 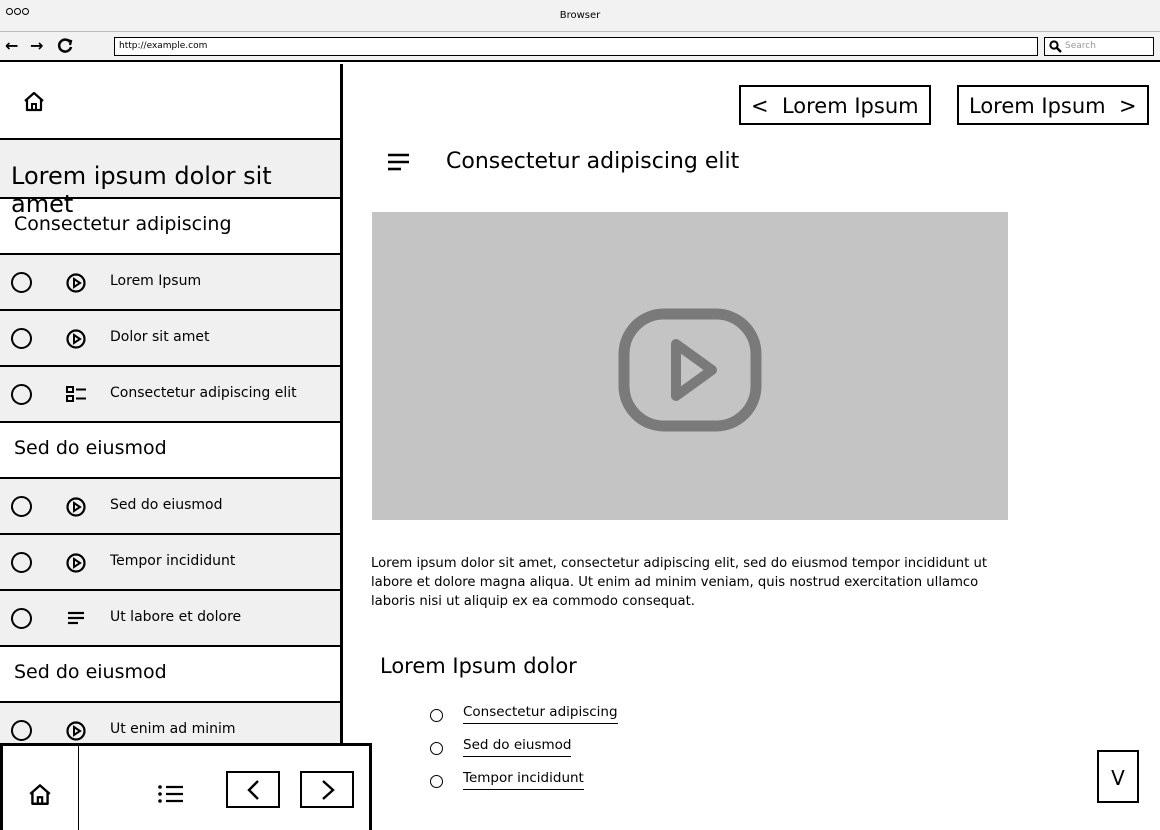 What do you see at coordinates (517, 747) in the screenshot?
I see `resource-link: Sed do eiusmod` at bounding box center [517, 747].